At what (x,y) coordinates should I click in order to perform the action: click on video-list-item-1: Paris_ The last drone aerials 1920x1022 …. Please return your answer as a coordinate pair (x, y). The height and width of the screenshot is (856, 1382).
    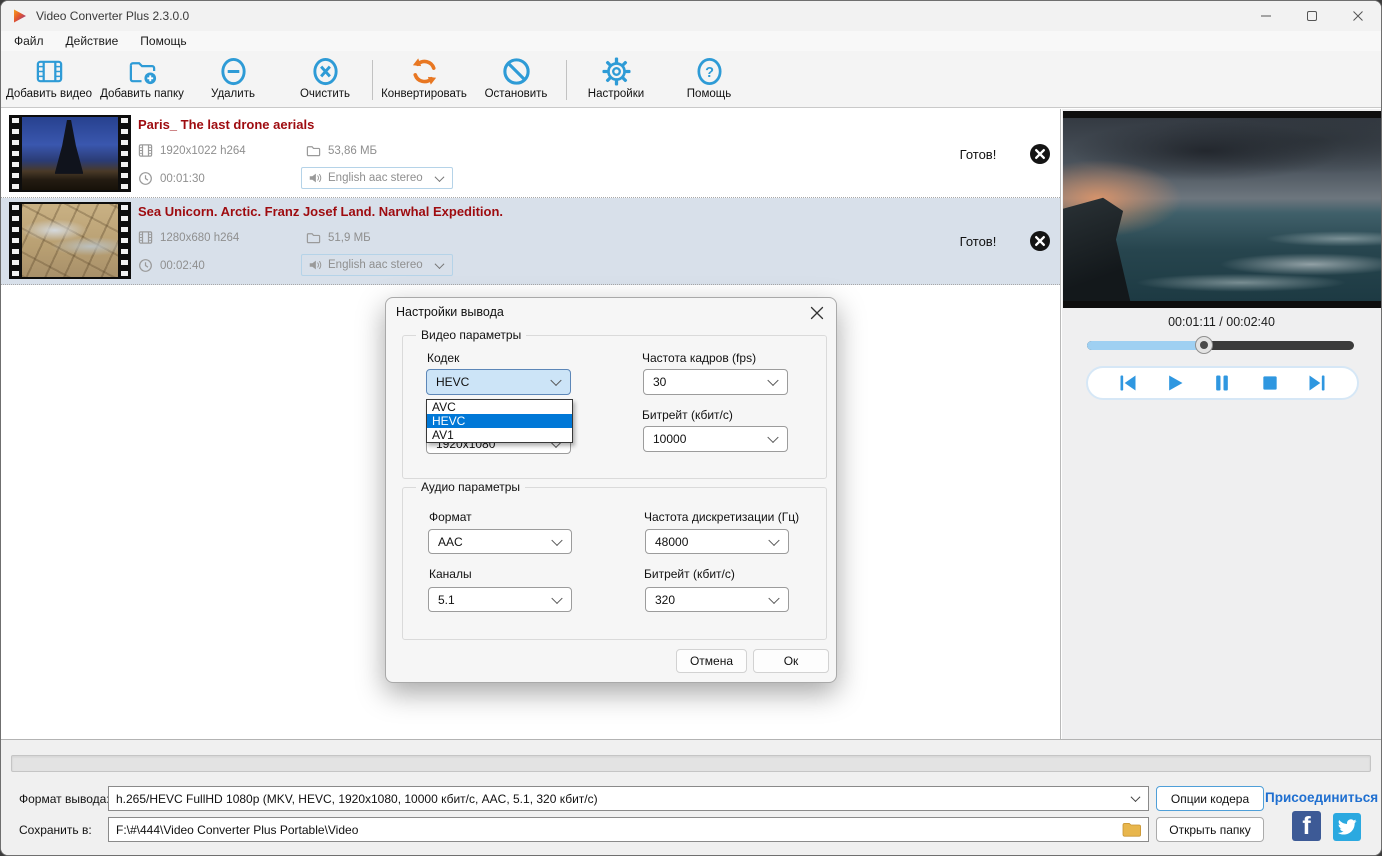
    Looking at the image, I should click on (530, 154).